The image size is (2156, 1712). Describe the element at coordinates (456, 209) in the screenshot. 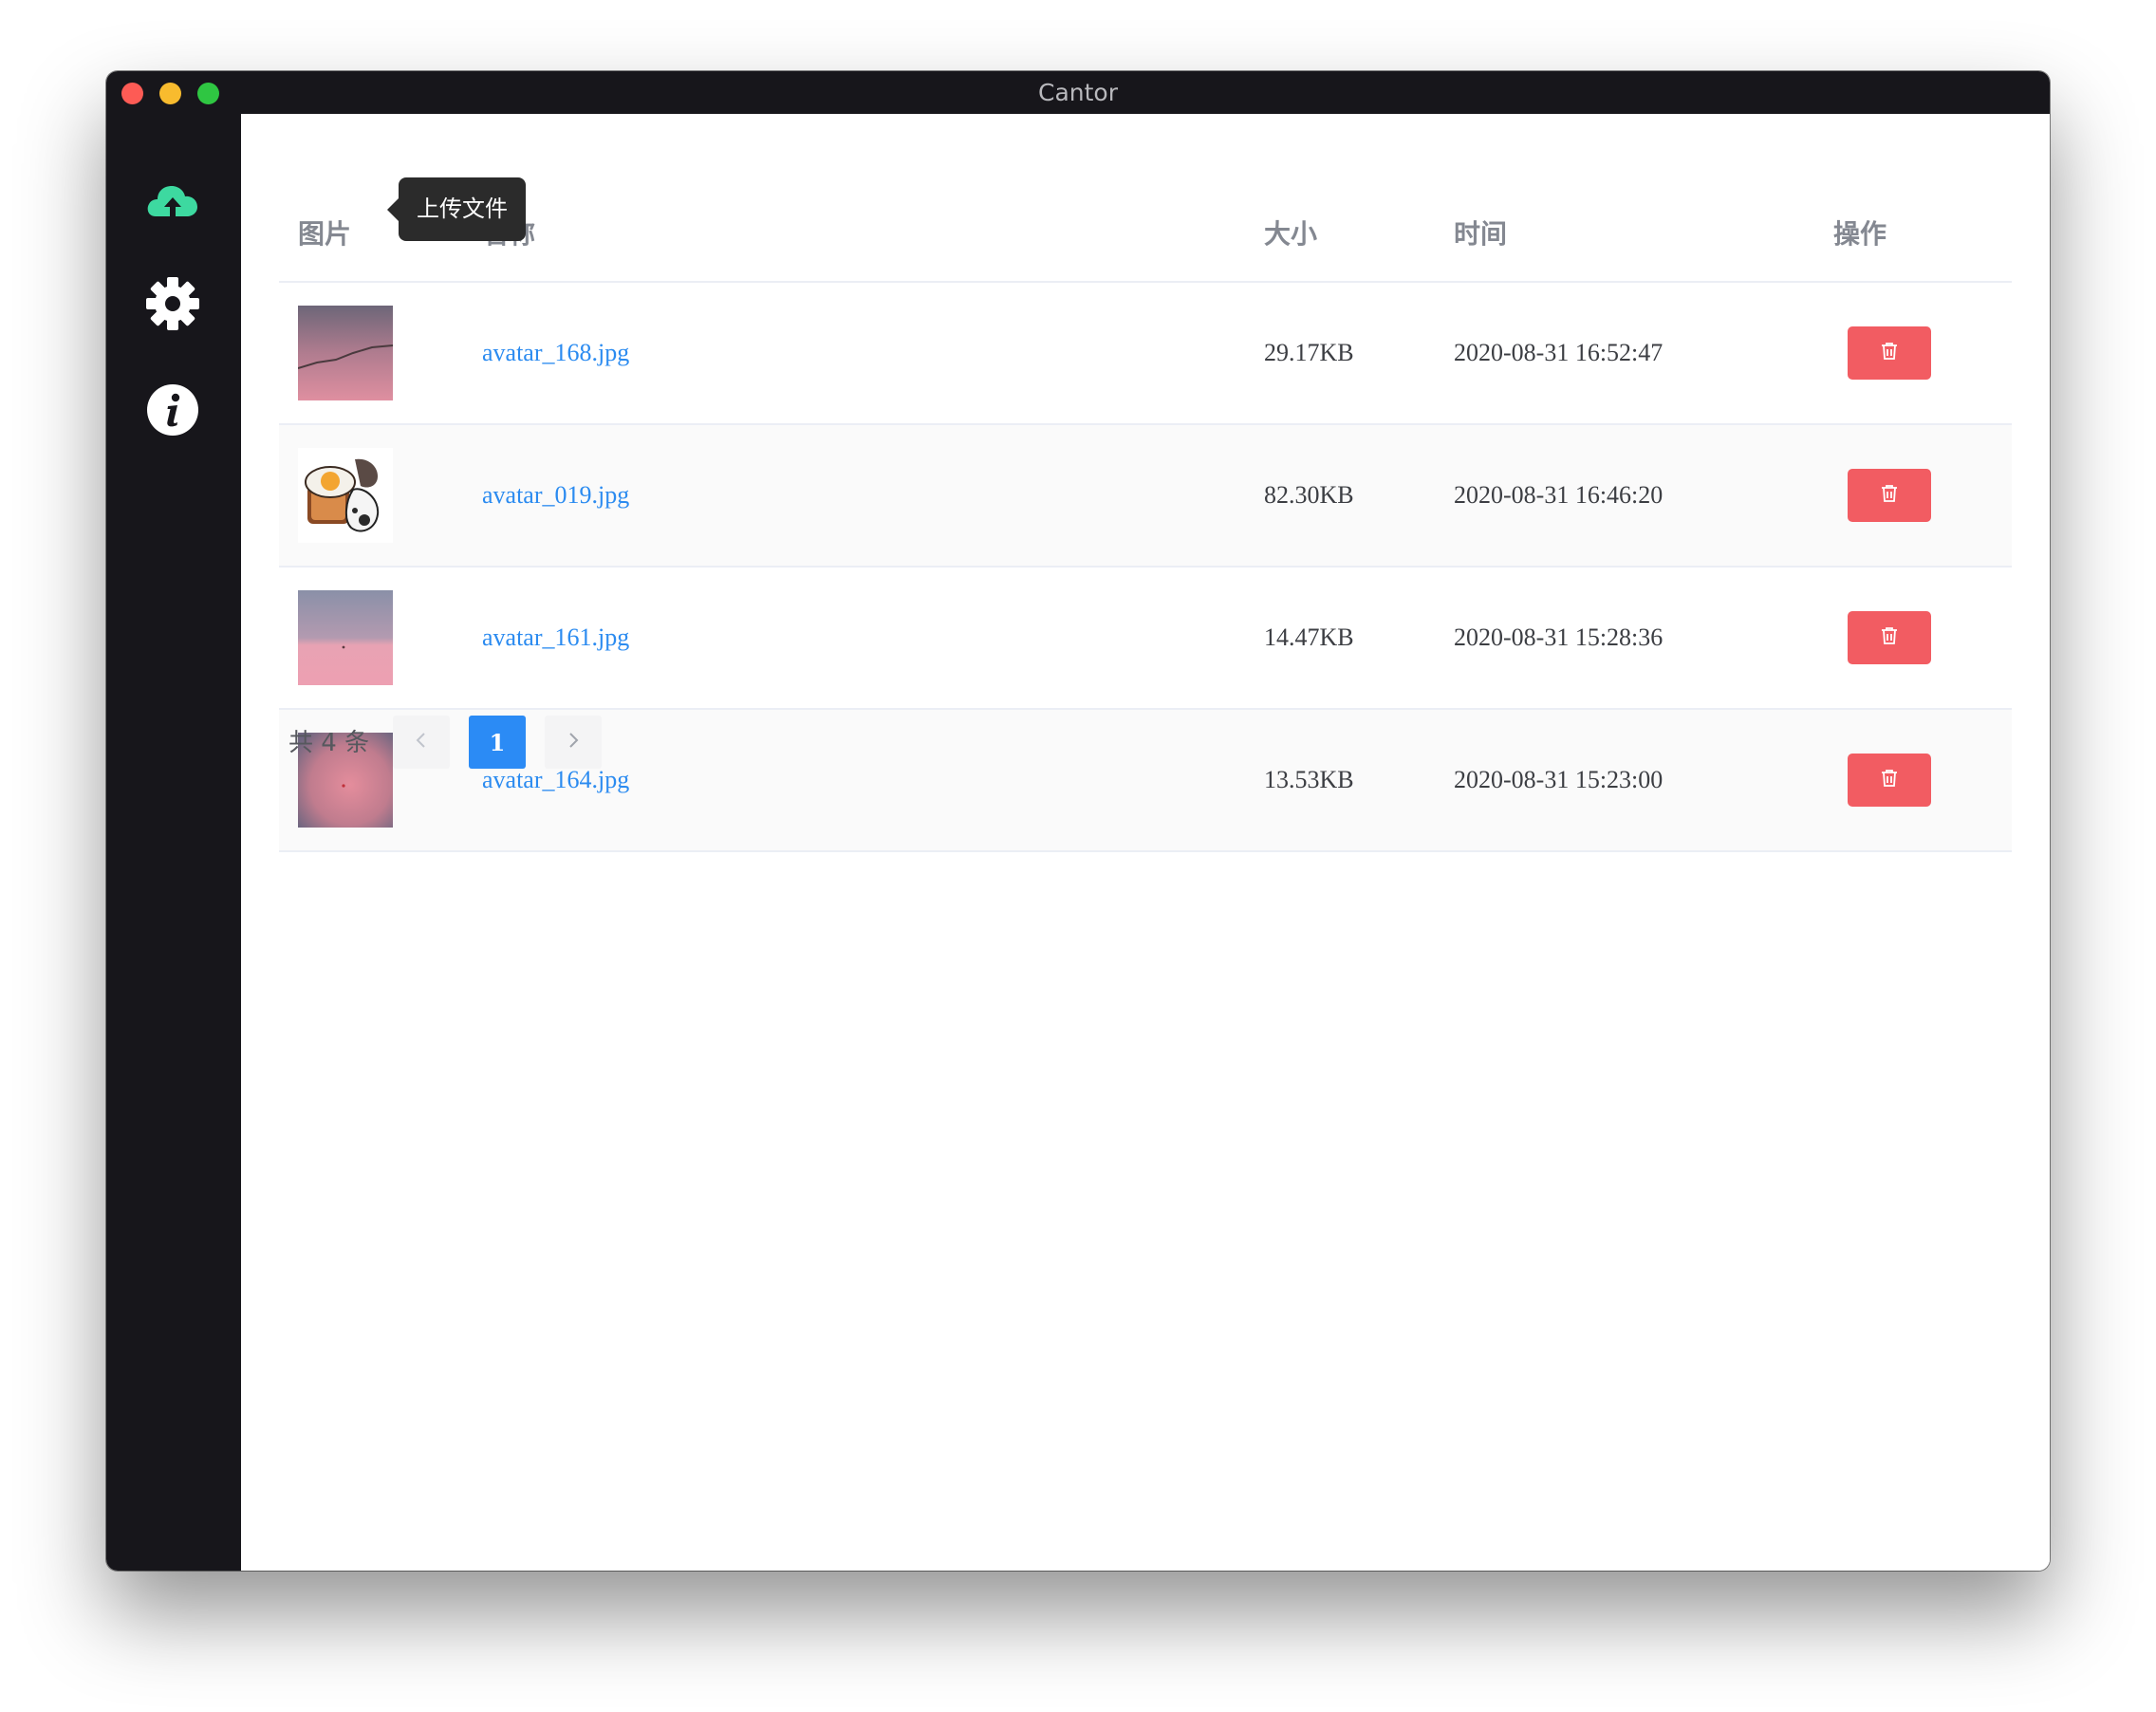

I see `upload-tooltip: 上传文件` at that location.